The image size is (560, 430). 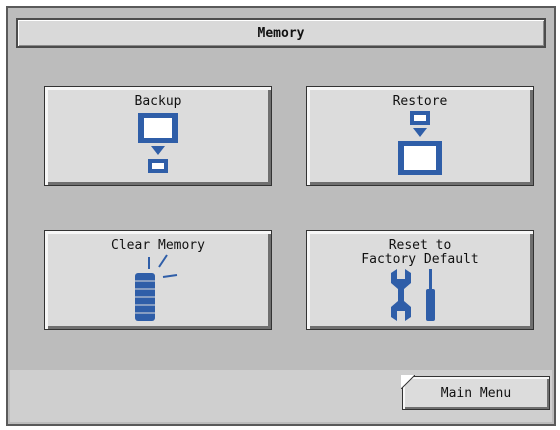 I want to click on backup-icon, so click(x=158, y=144).